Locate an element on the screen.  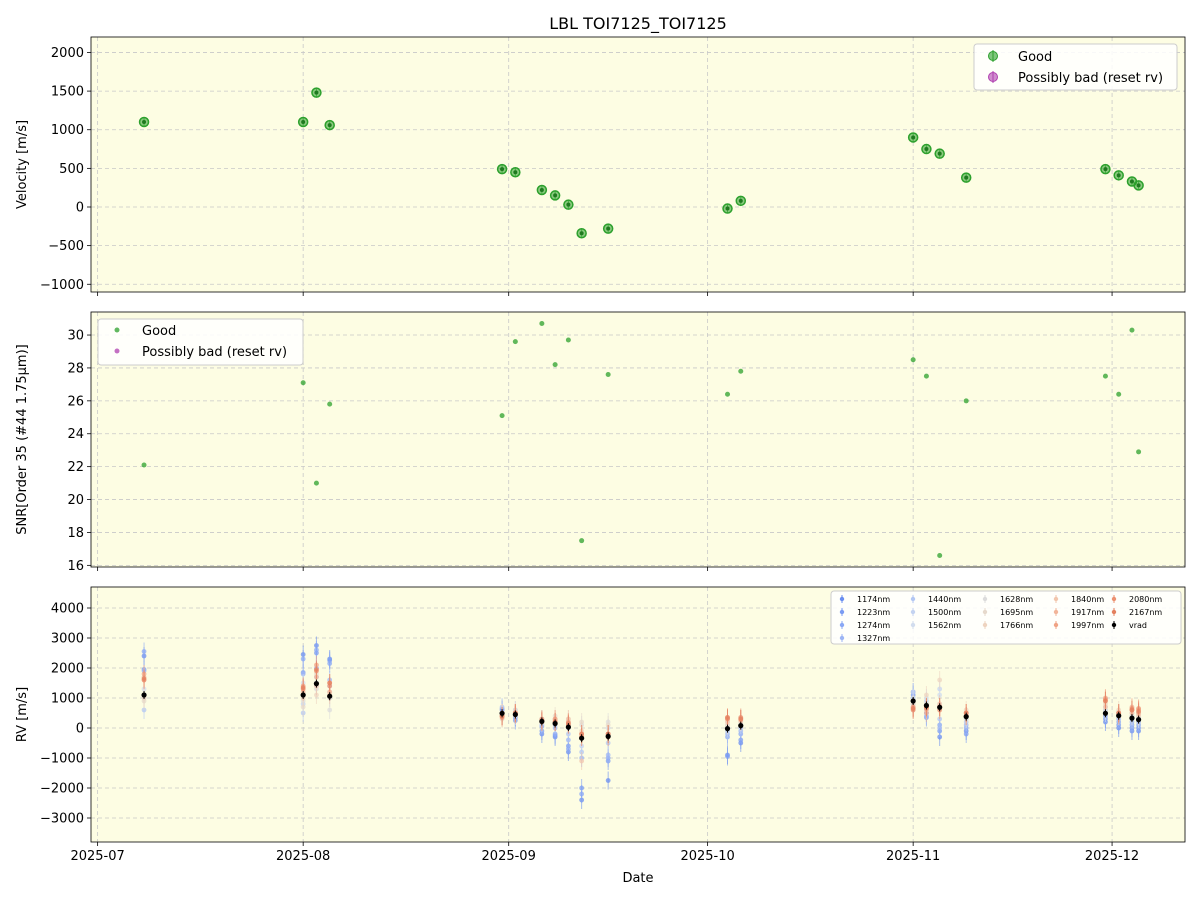
legend-label: 1562nm is located at coordinates (944, 625).